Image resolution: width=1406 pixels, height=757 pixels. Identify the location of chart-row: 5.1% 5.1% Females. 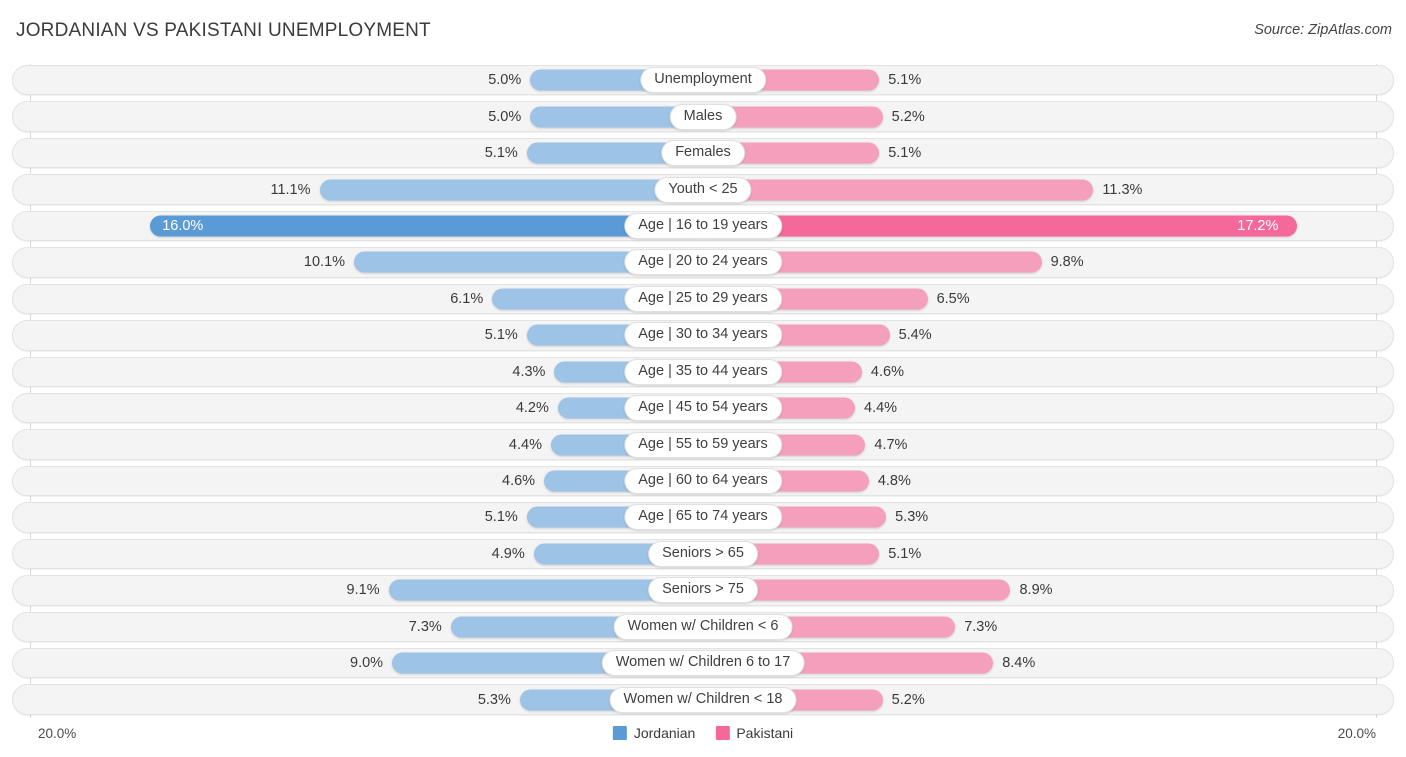
(703, 153).